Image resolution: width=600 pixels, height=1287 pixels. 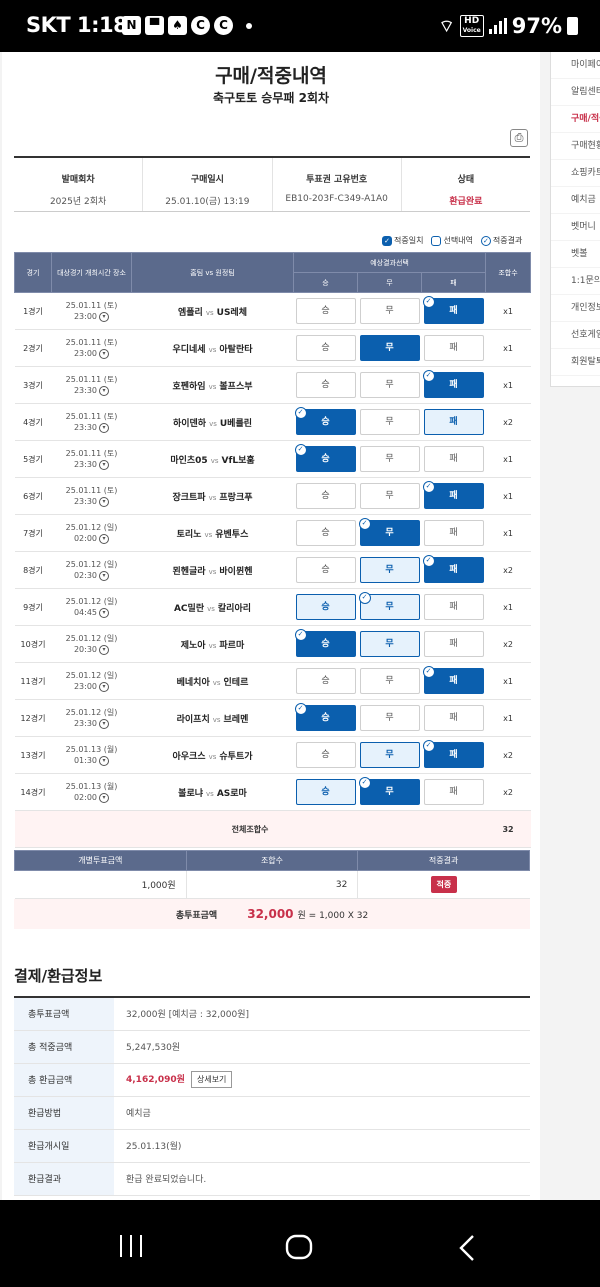 I want to click on hit-badge: 적중, so click(x=444, y=884).